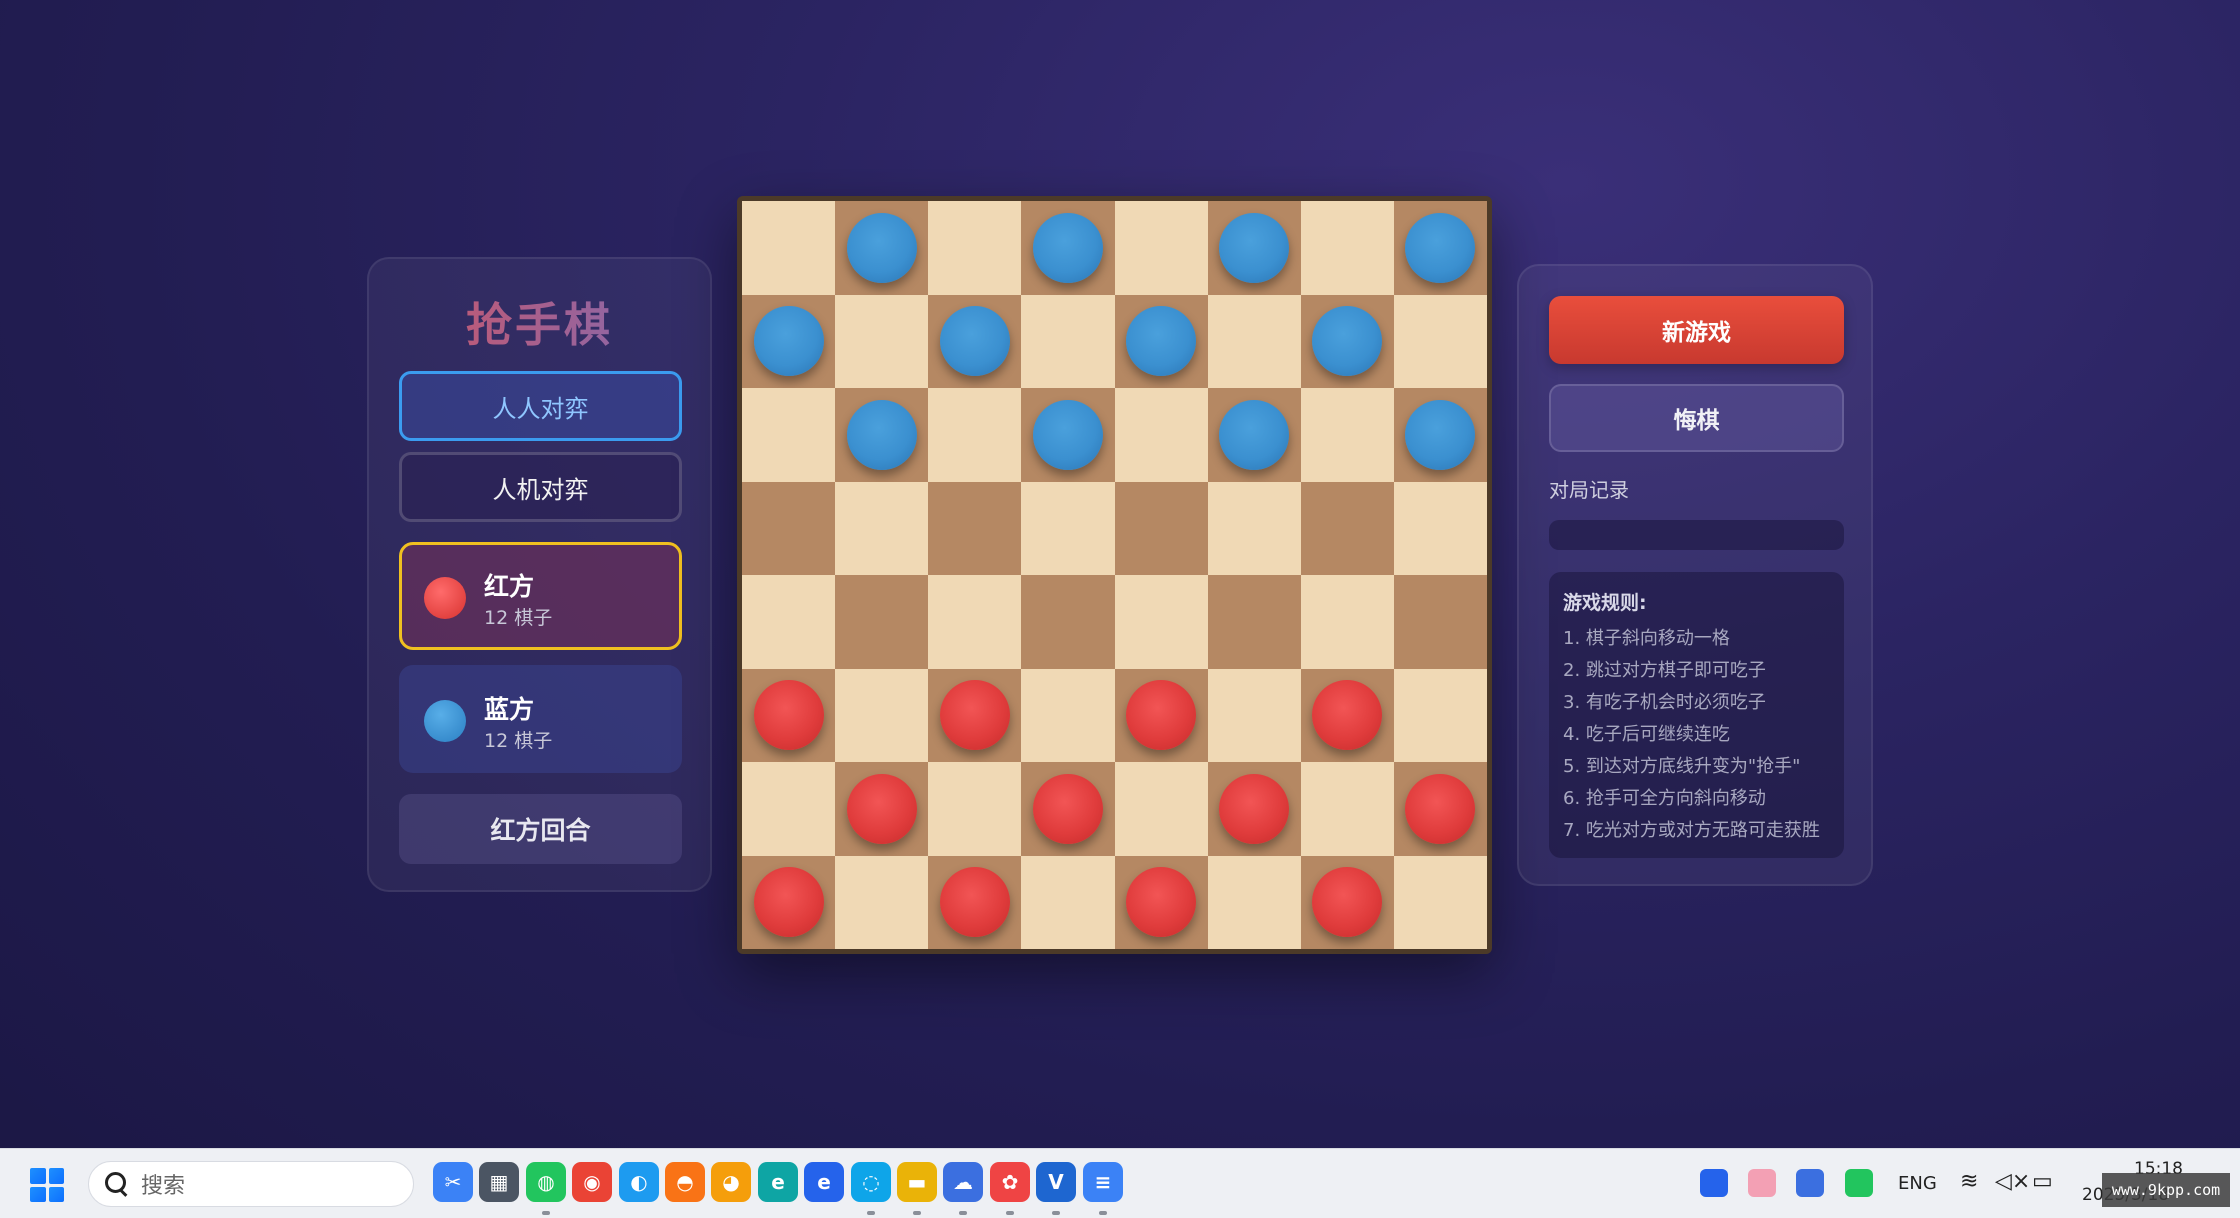 The image size is (2240, 1218). What do you see at coordinates (1969, 1181) in the screenshot?
I see `wifi-icon: ≋` at bounding box center [1969, 1181].